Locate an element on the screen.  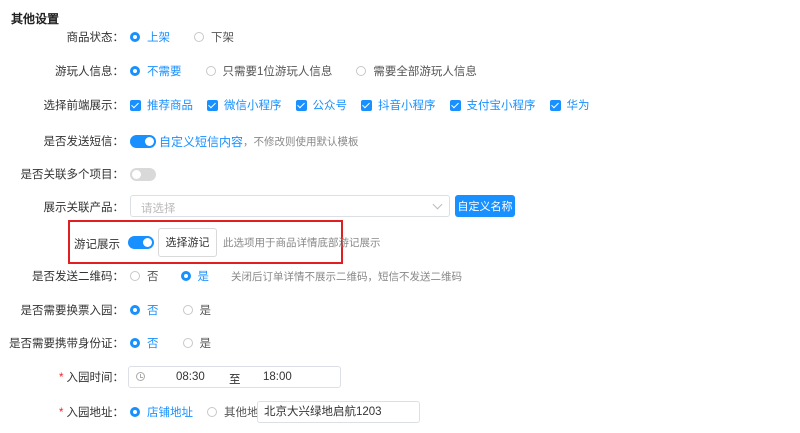
checkbox-wechat-mini: 微信小程序 is located at coordinates (244, 105).